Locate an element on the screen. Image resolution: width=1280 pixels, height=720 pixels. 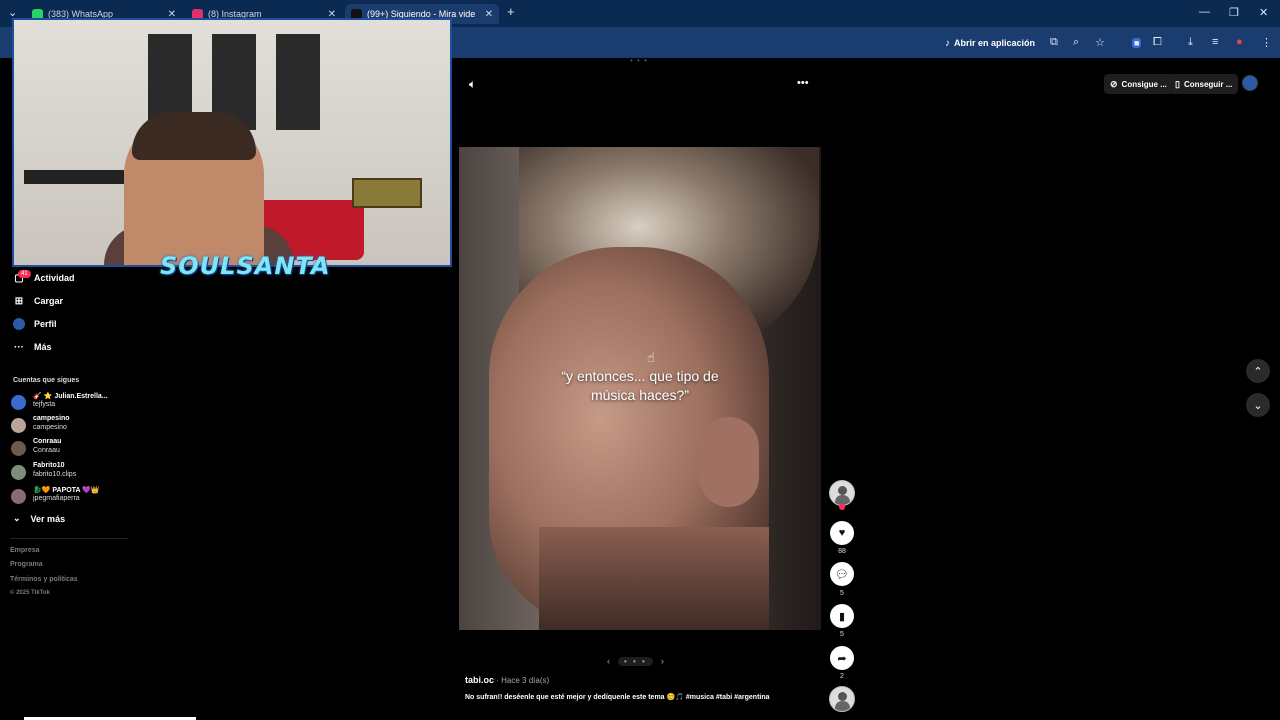
heart-icon: ♥ is located at coordinates (842, 533).